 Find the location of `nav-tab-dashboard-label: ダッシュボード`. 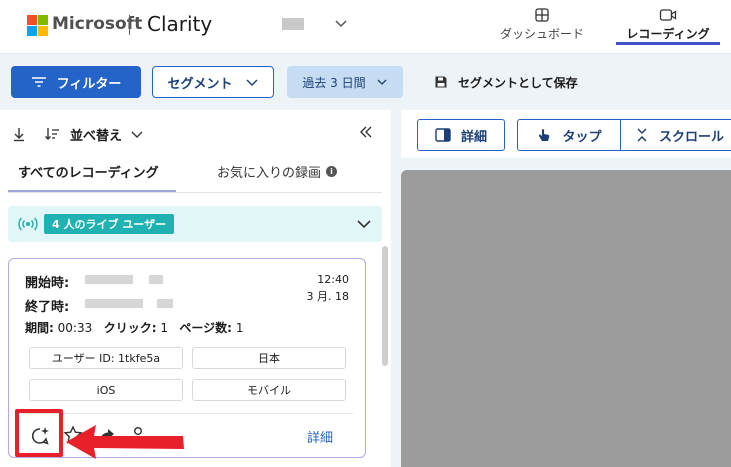

nav-tab-dashboard-label: ダッシュボード is located at coordinates (541, 34).